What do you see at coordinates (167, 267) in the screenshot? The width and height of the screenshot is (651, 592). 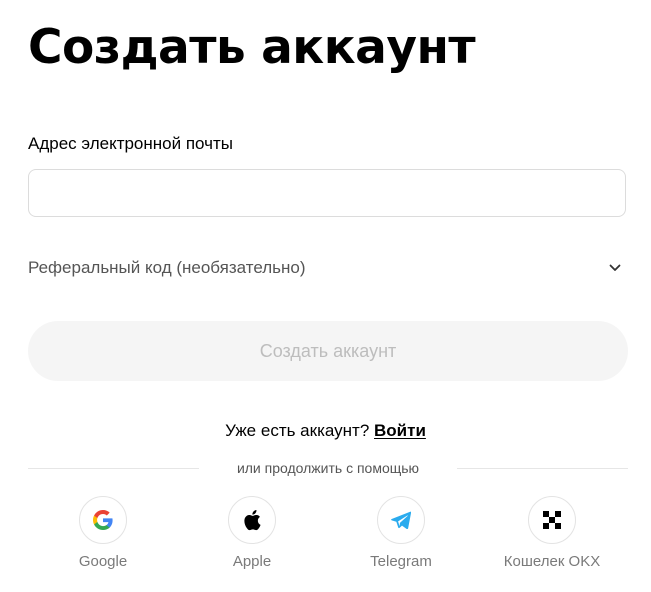 I see `referral-code-label: Реферальный код (необязательно)` at bounding box center [167, 267].